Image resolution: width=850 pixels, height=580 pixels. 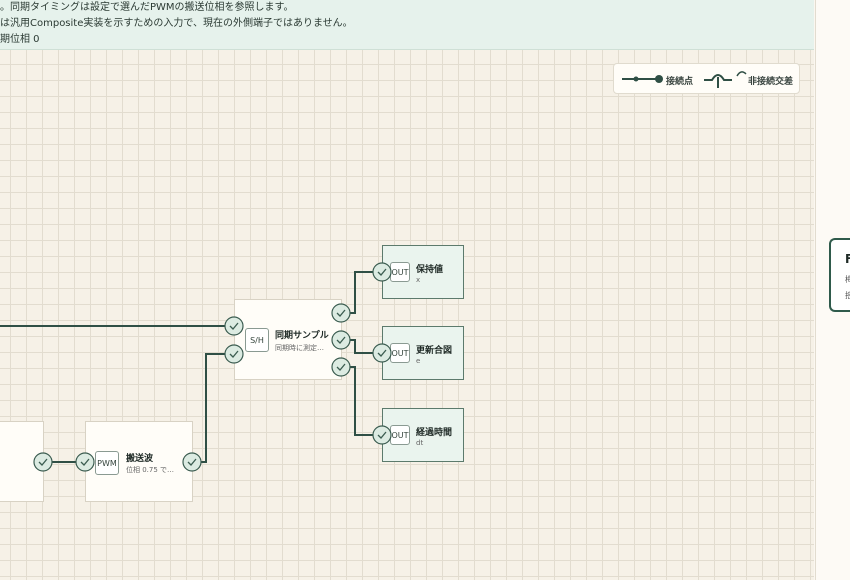 What do you see at coordinates (680, 82) in the screenshot?
I see `legend-connected-label: 接続点` at bounding box center [680, 82].